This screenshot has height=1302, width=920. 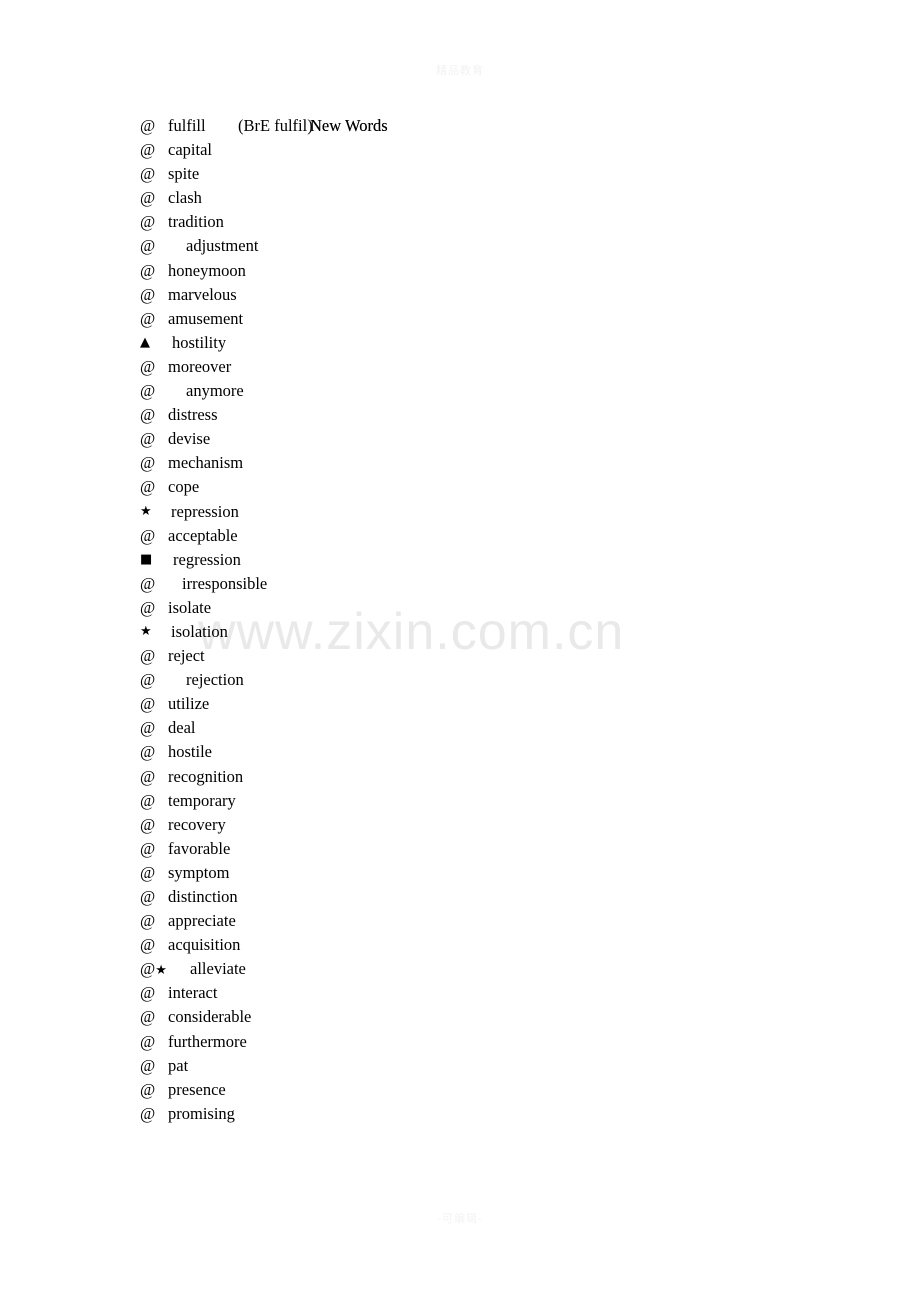 What do you see at coordinates (193, 993) in the screenshot?
I see `word-label: interact` at bounding box center [193, 993].